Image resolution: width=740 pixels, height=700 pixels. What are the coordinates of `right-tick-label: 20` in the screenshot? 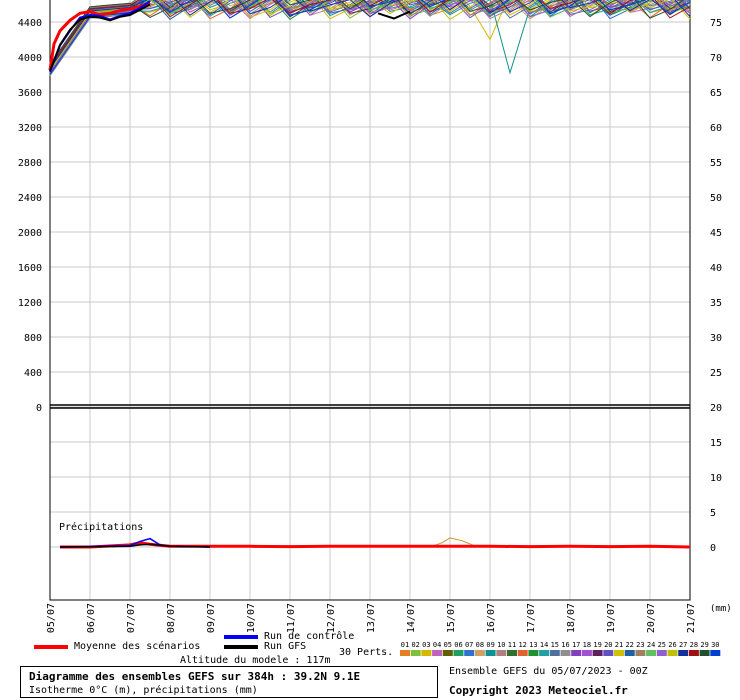 It's located at (716, 408).